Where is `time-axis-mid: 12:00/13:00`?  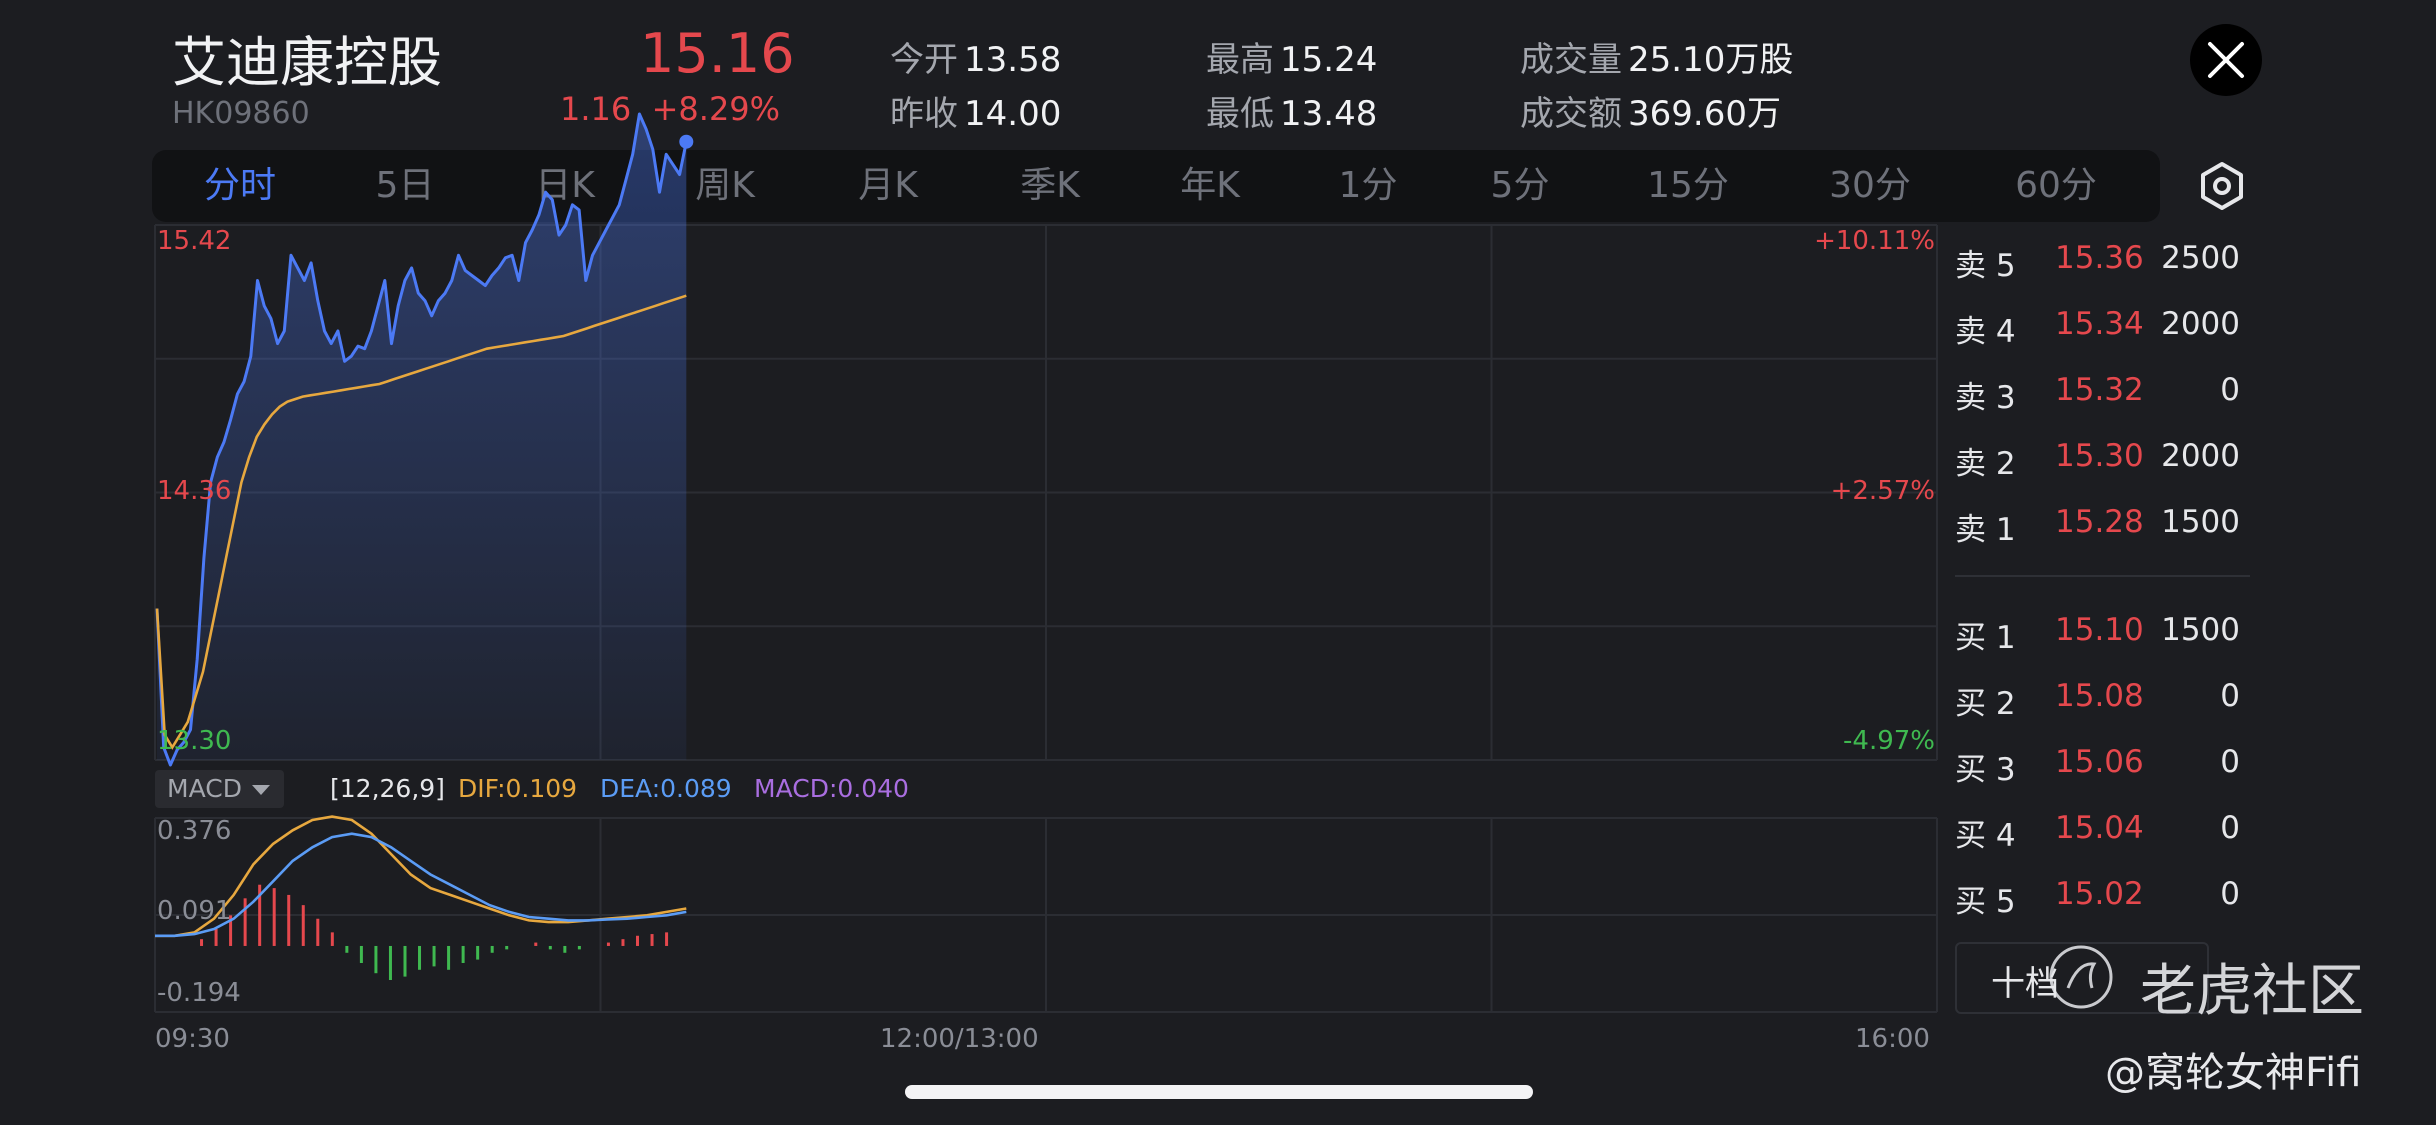
time-axis-mid: 12:00/13:00 is located at coordinates (959, 1039).